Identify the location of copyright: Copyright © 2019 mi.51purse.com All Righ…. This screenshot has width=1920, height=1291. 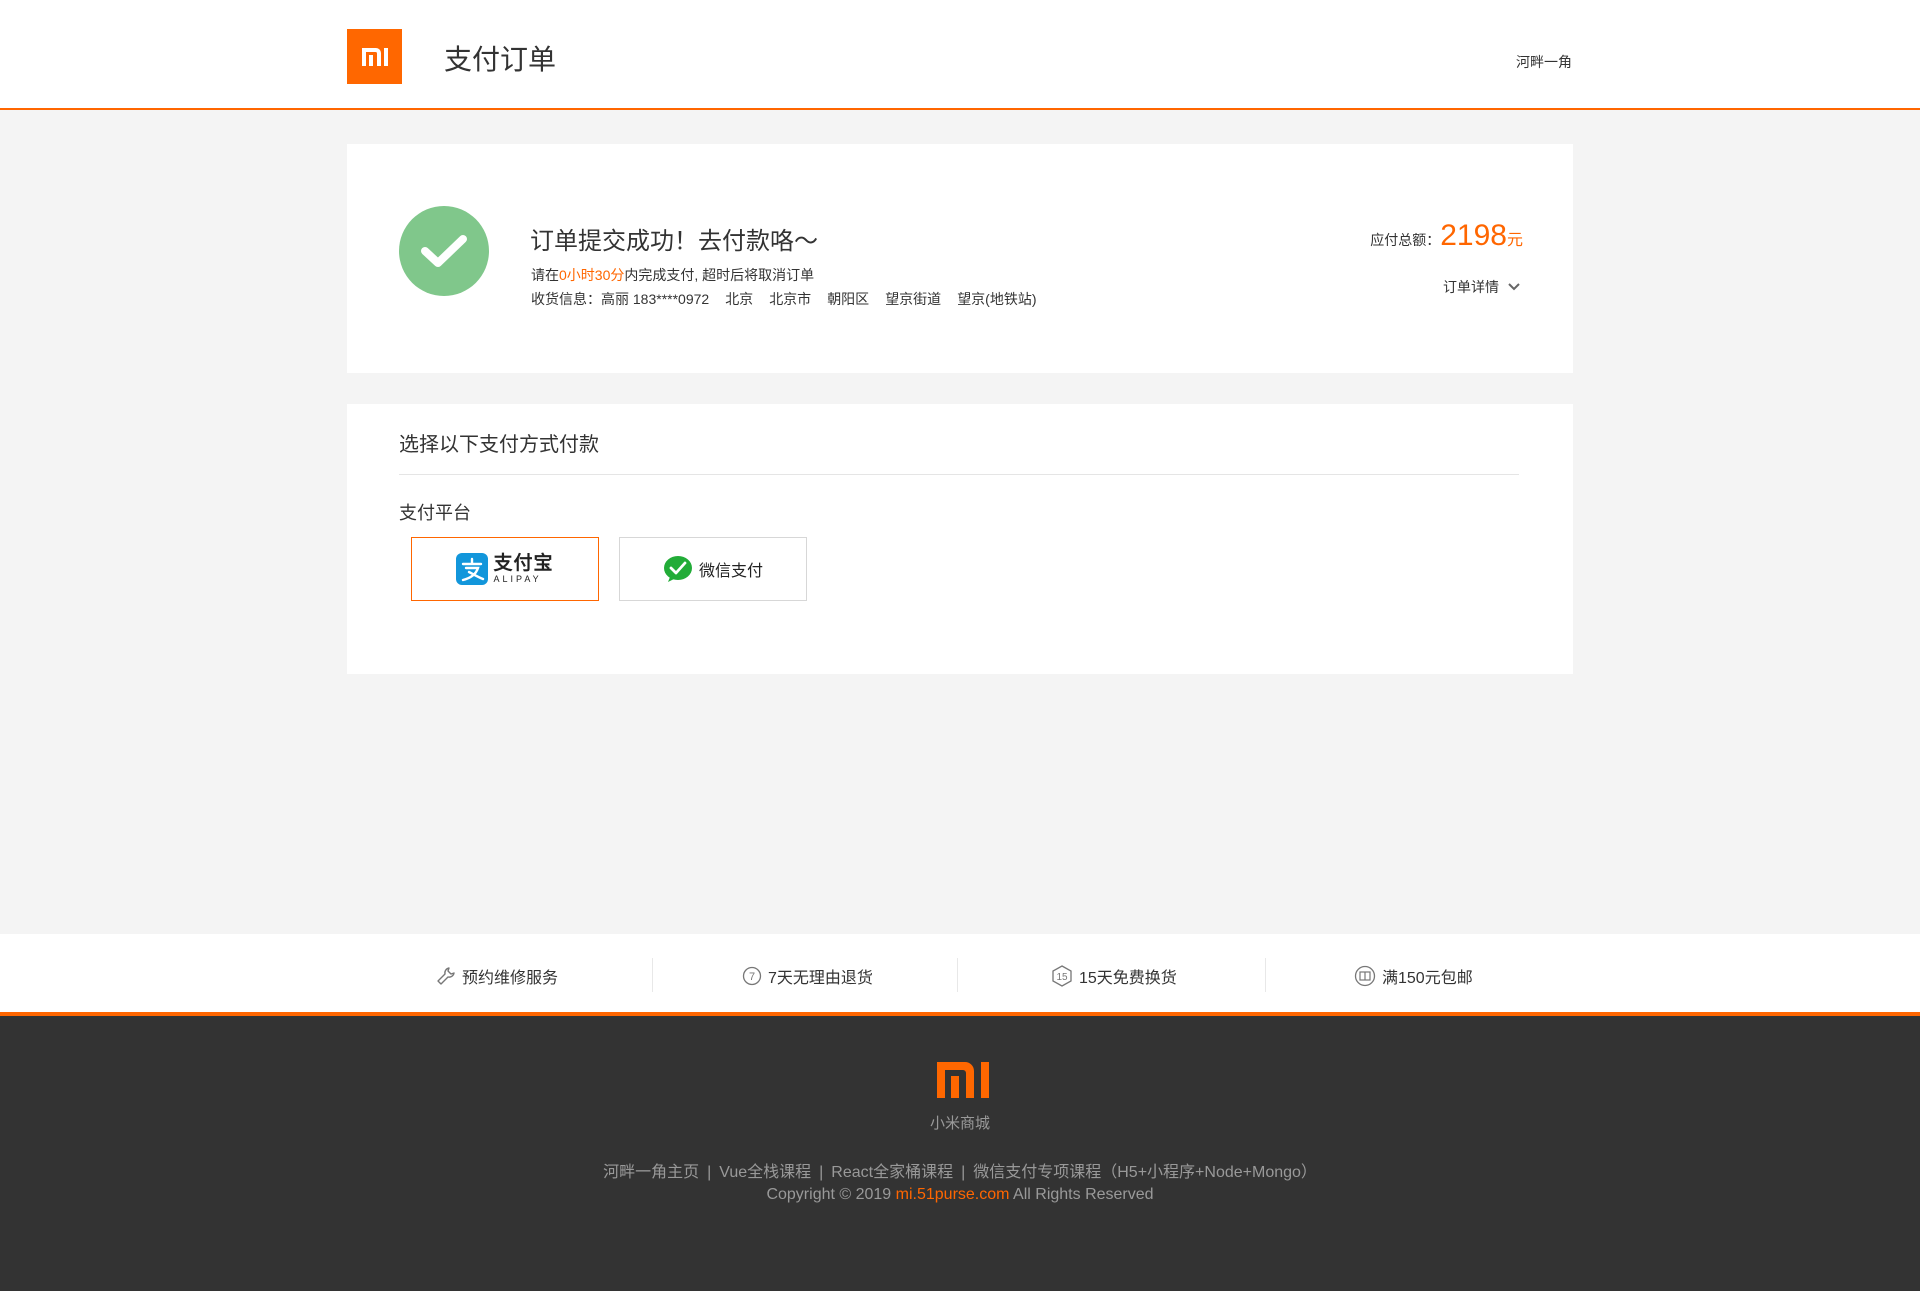
(960, 1195).